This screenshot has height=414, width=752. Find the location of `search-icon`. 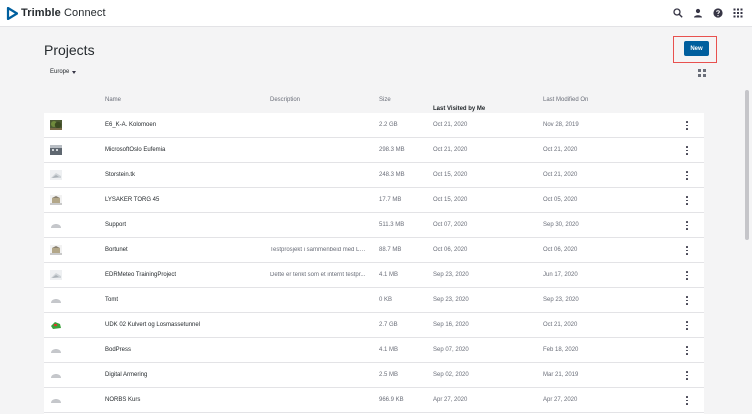

search-icon is located at coordinates (678, 13).